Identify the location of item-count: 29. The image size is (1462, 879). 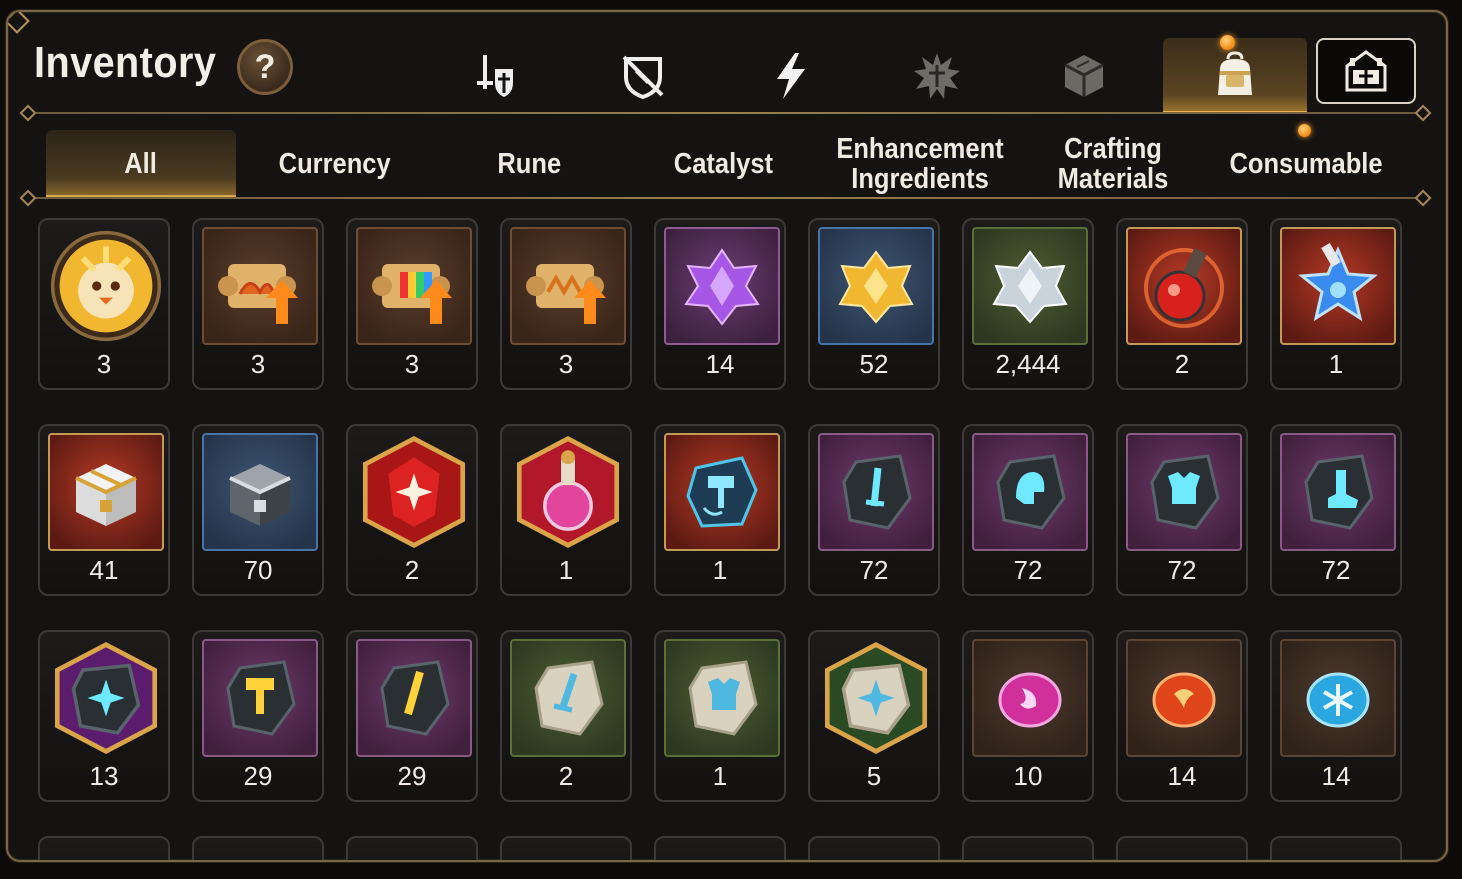
(412, 776).